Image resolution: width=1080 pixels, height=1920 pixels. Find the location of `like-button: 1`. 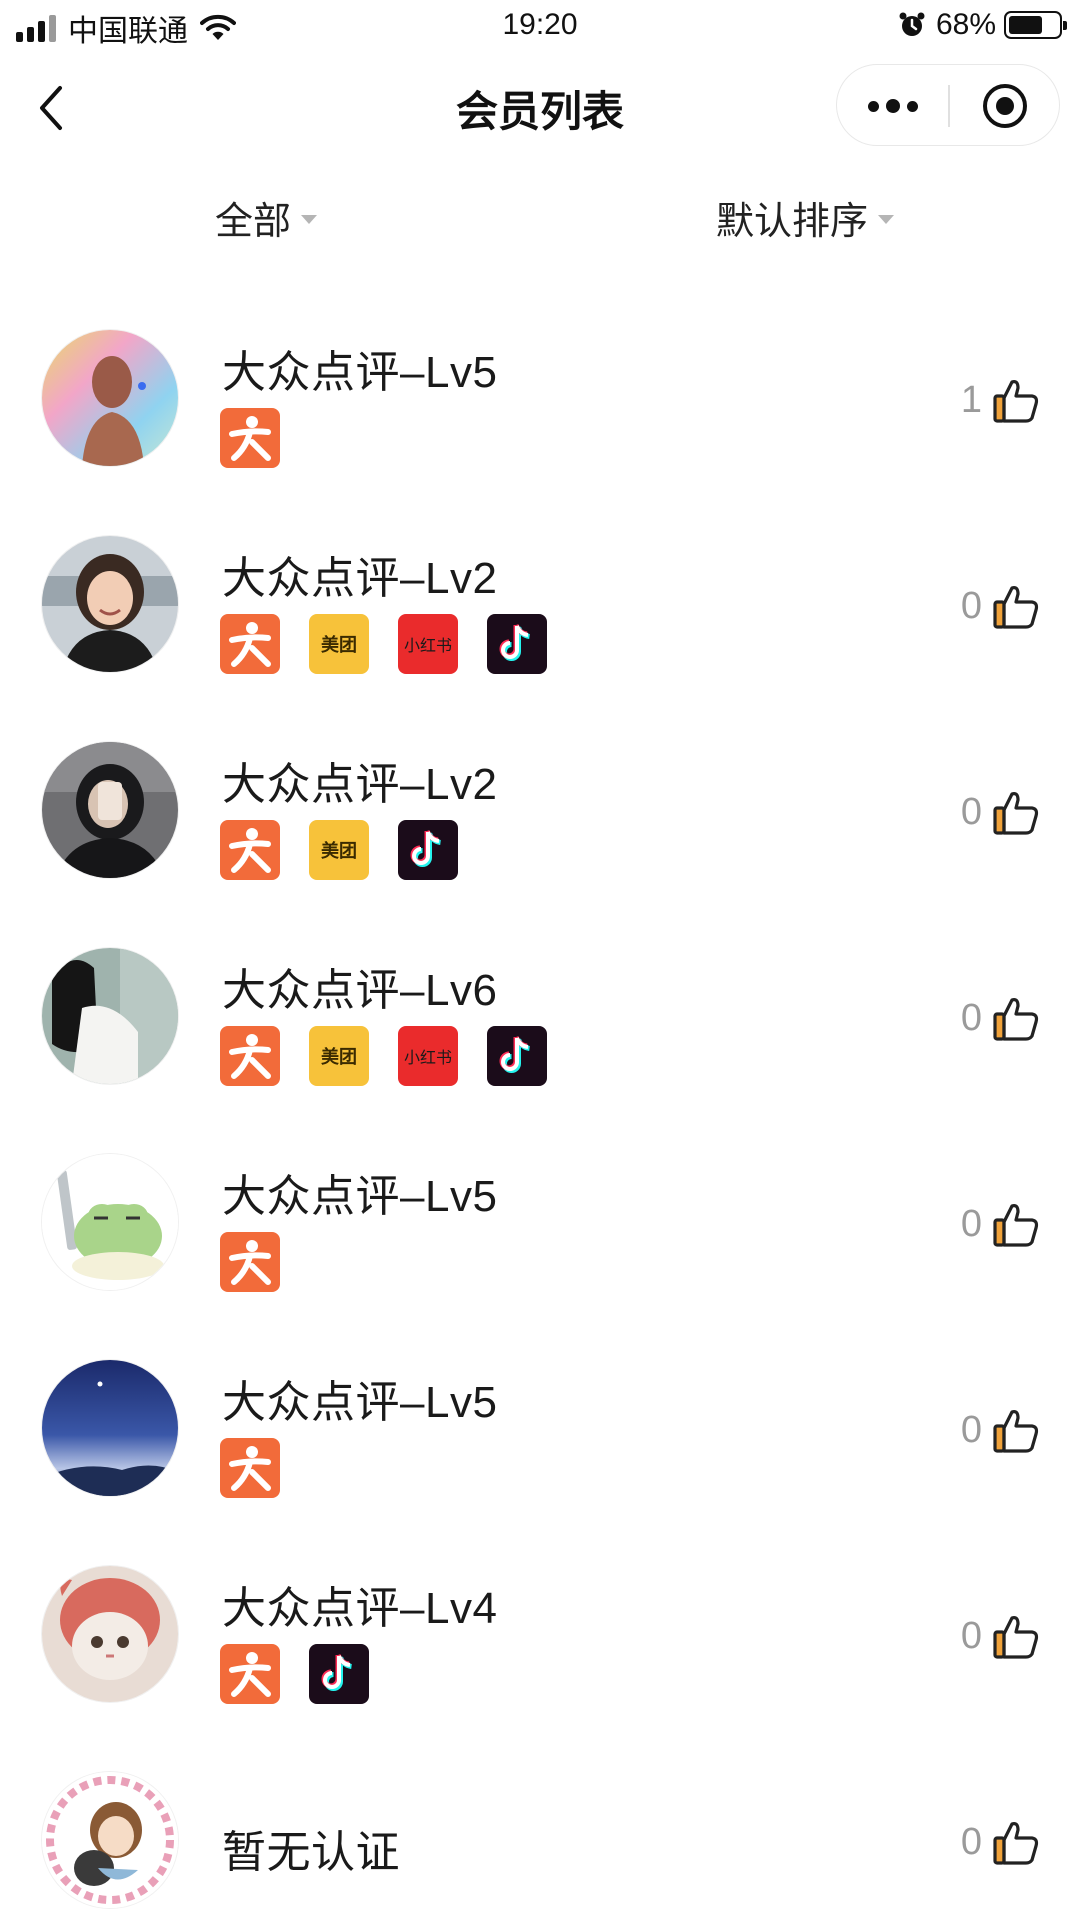

like-button: 1 is located at coordinates (1001, 400).